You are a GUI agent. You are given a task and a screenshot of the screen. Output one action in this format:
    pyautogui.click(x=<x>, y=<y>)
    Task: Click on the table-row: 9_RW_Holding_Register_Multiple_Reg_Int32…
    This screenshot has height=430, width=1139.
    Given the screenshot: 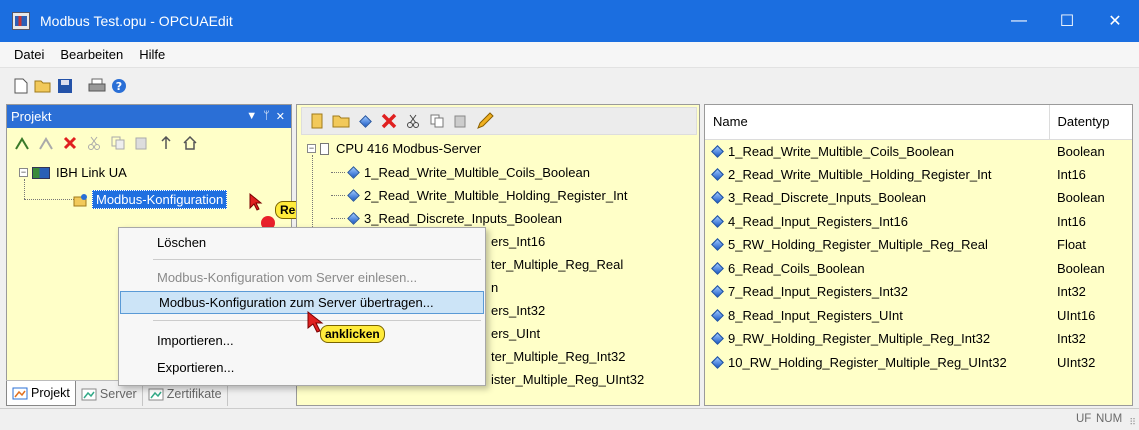 What is the action you would take?
    pyautogui.click(x=918, y=339)
    